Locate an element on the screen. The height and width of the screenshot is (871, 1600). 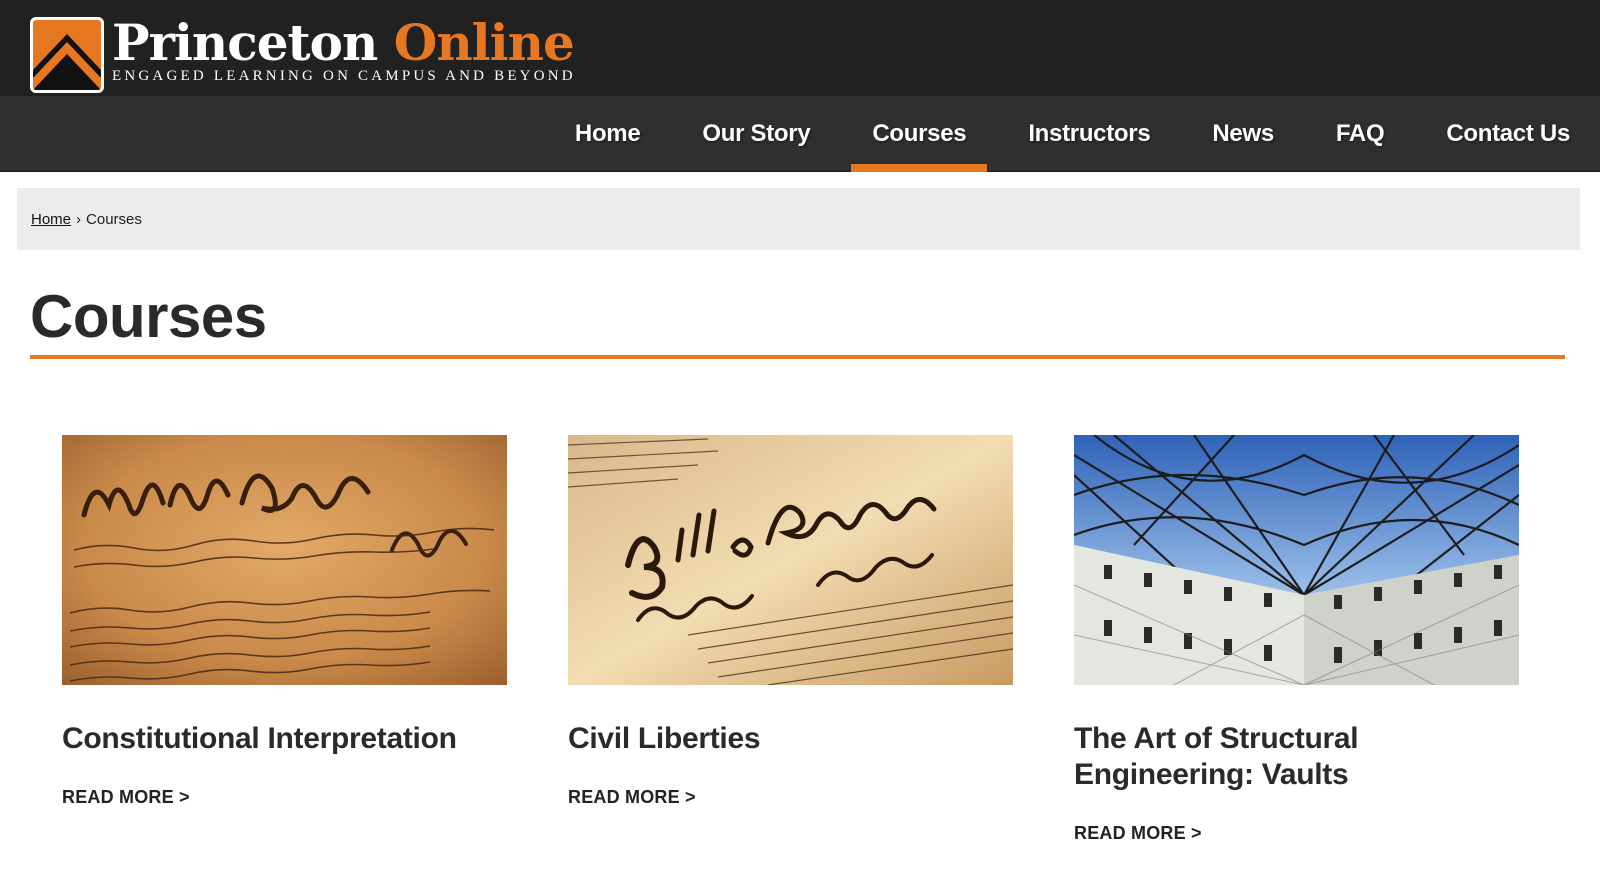
logo-tagline: ENGAGED LEARNING ON CAMPUS AND BEYOND is located at coordinates (344, 76).